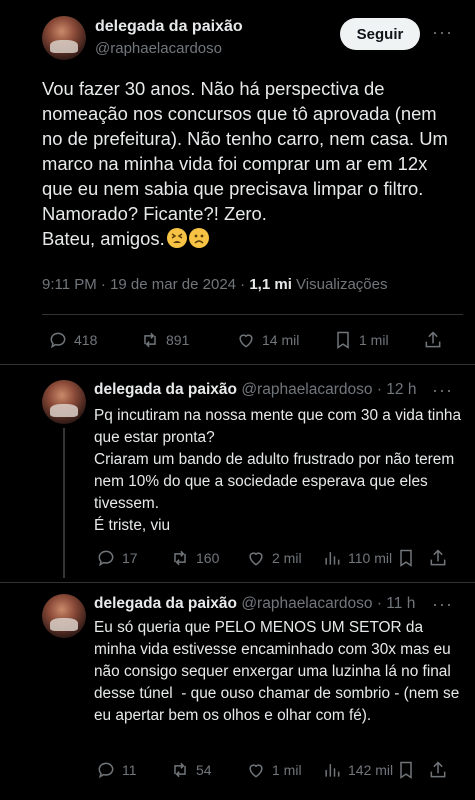  I want to click on main-handle: @raphaelacardoso, so click(158, 48).